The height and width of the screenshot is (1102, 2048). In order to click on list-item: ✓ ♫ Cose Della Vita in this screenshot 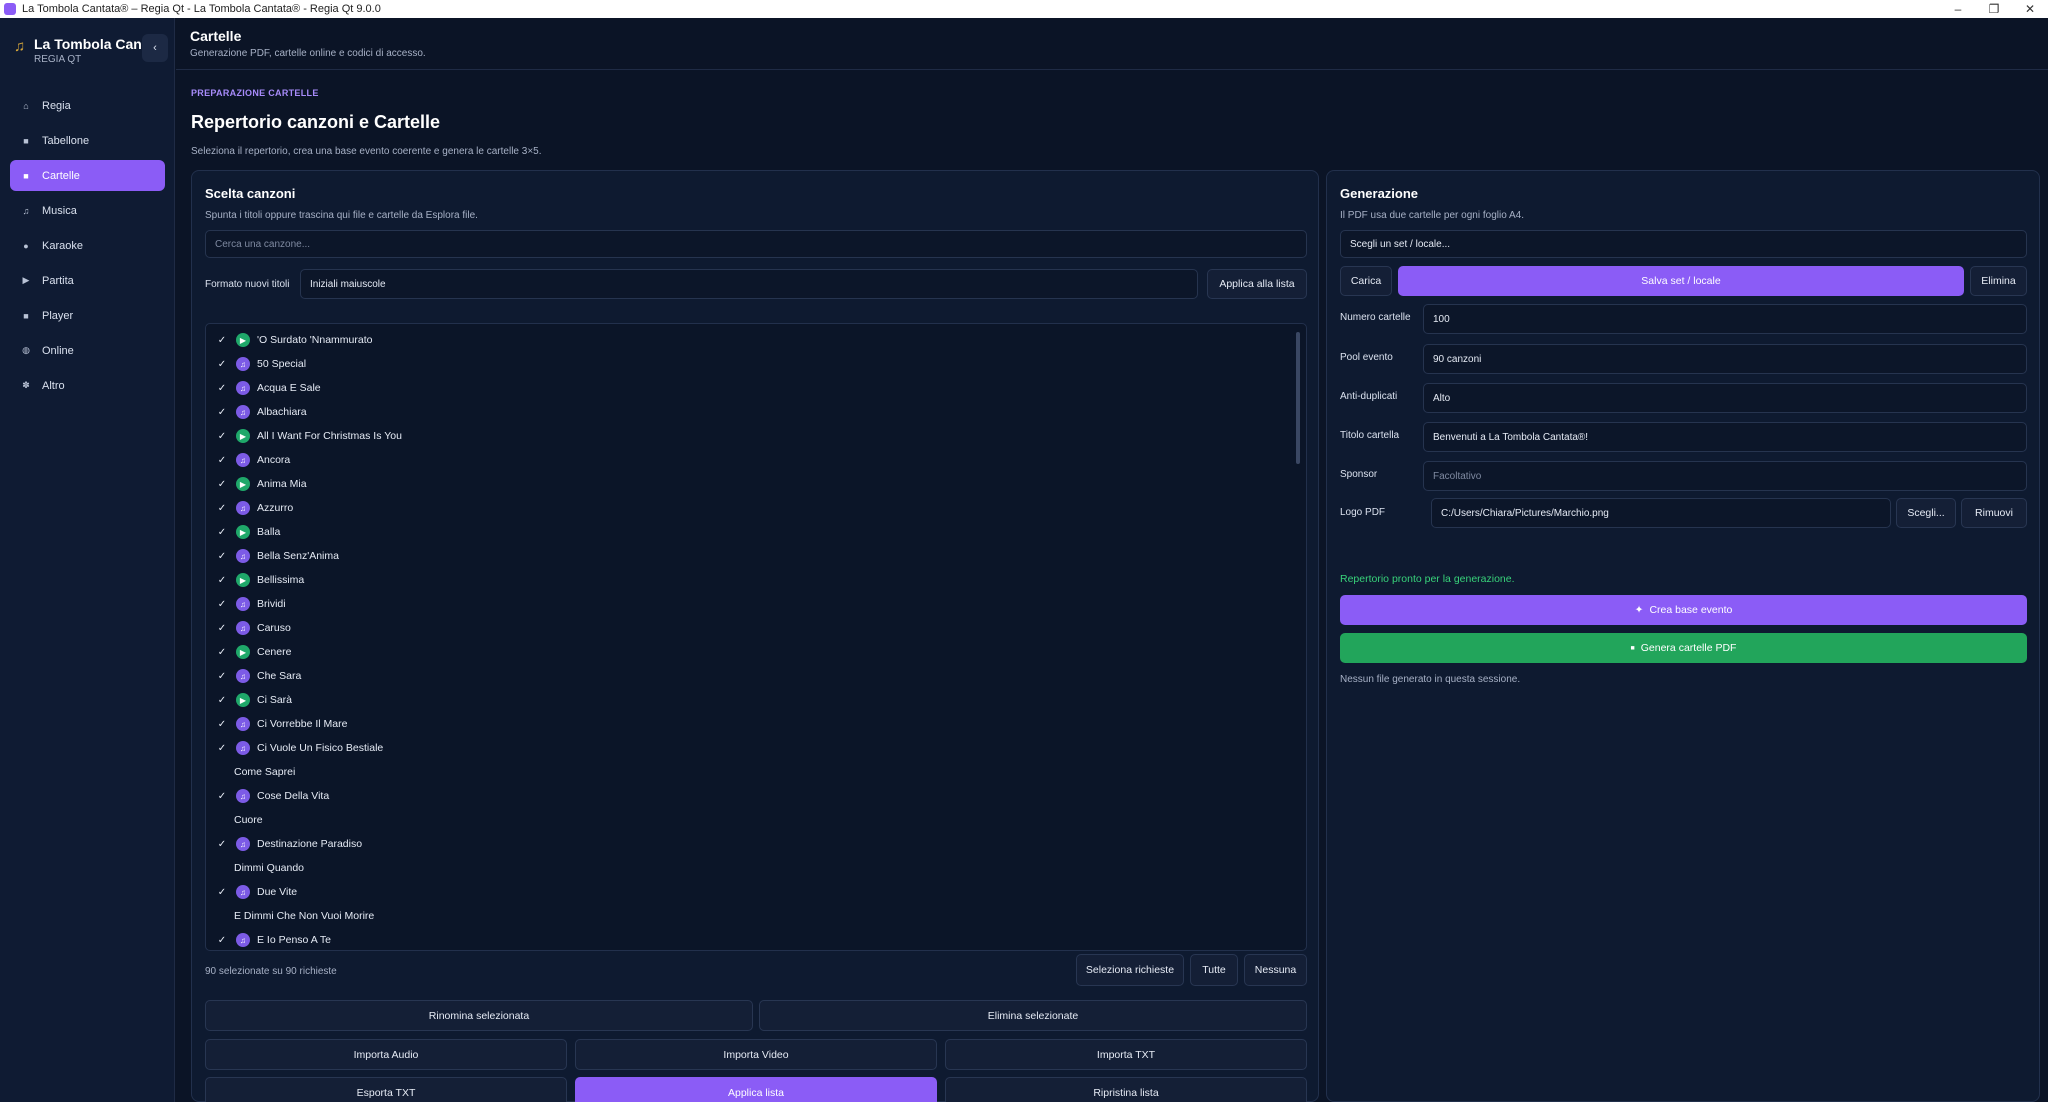, I will do `click(756, 796)`.